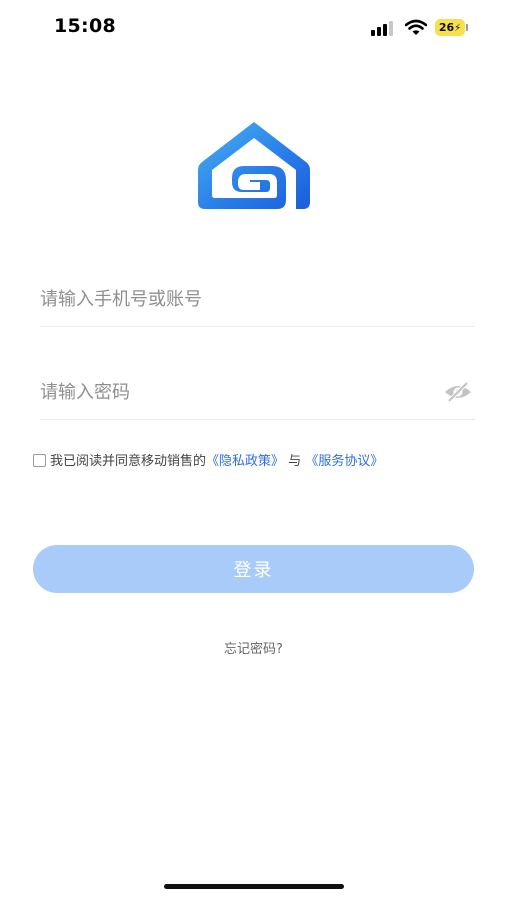  I want to click on battery-level: 26, so click(446, 27).